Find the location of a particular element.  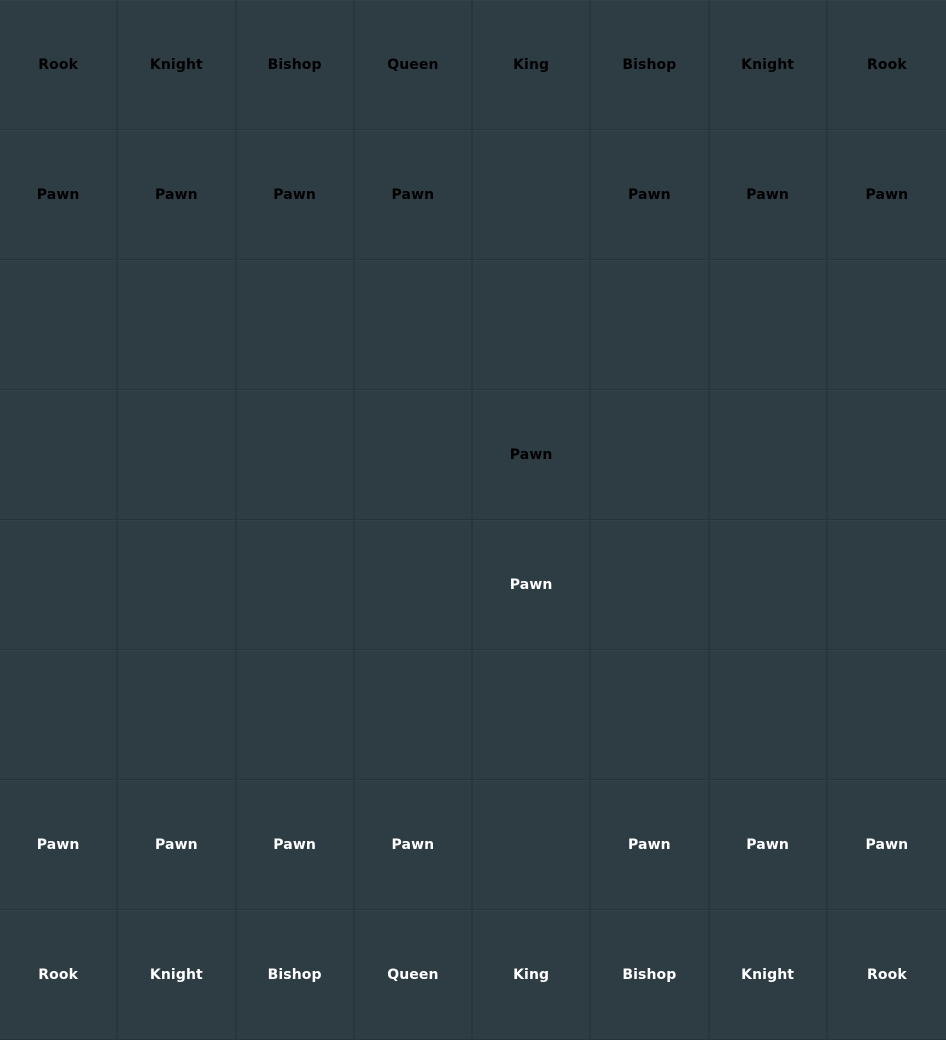

board-square-r5c3 is located at coordinates (295, 585).